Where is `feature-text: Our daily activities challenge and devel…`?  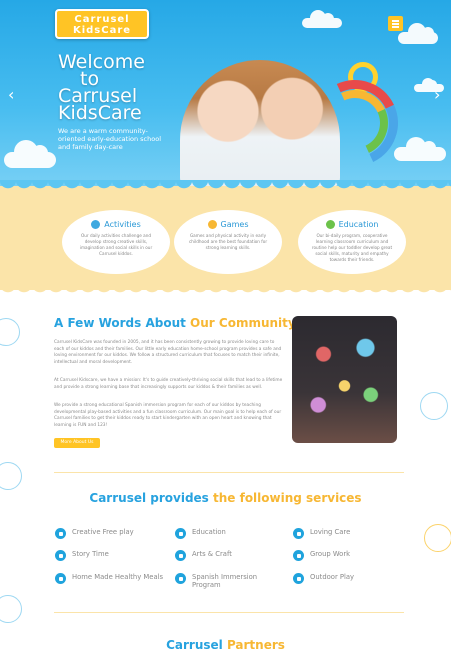
feature-text: Our daily activities challenge and devel… is located at coordinates (116, 244).